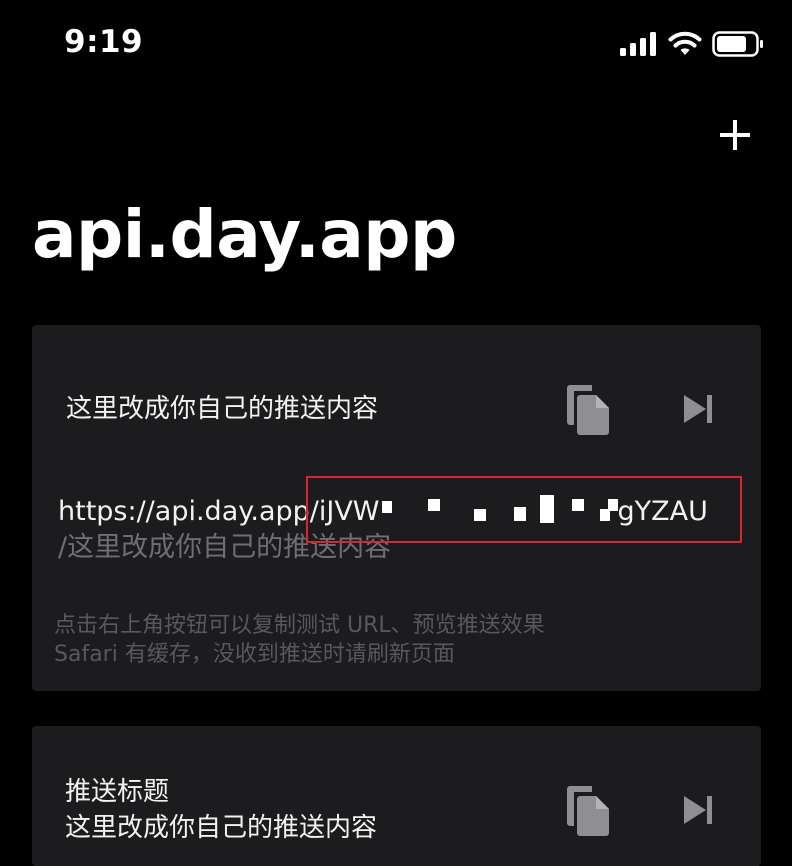 Image resolution: width=792 pixels, height=866 pixels. I want to click on page-title: api.day.app, so click(244, 234).